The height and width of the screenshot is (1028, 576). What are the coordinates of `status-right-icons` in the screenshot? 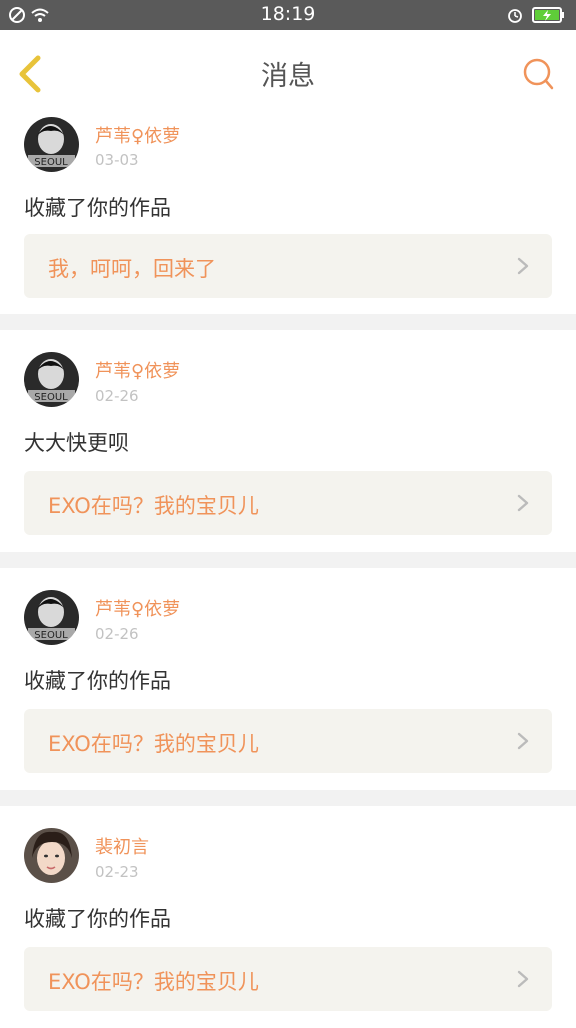 It's located at (537, 17).